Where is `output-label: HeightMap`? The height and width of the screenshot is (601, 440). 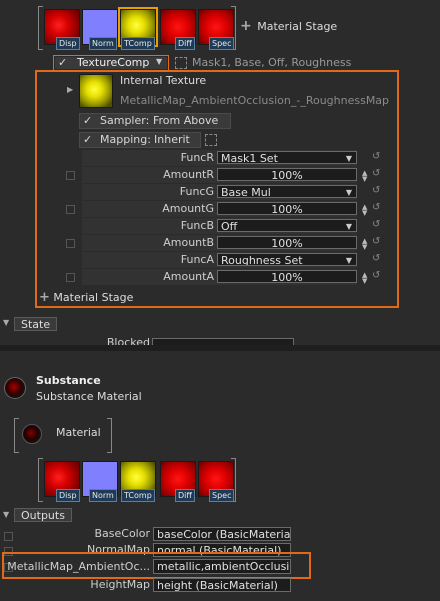 output-label: HeightMap is located at coordinates (120, 584).